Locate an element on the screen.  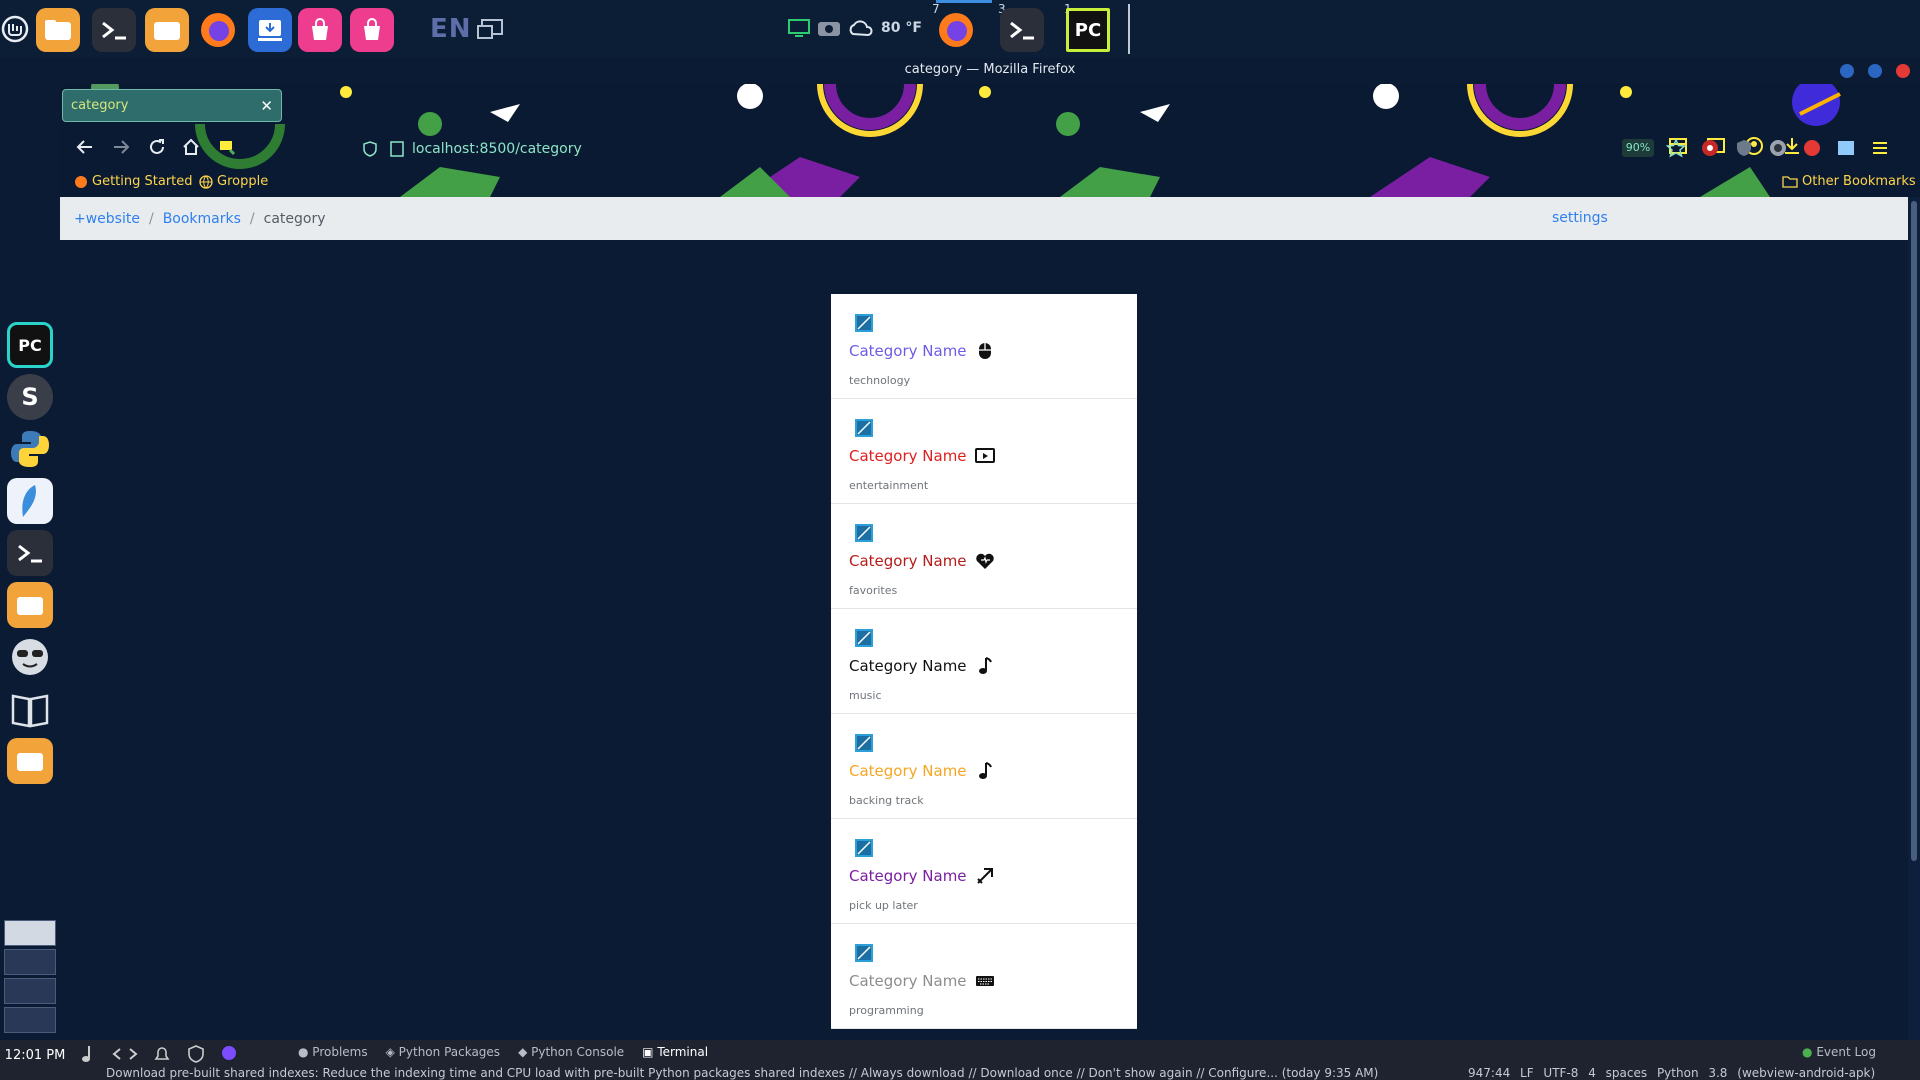
address-bar: localhost:8500/category is located at coordinates (1026, 149).